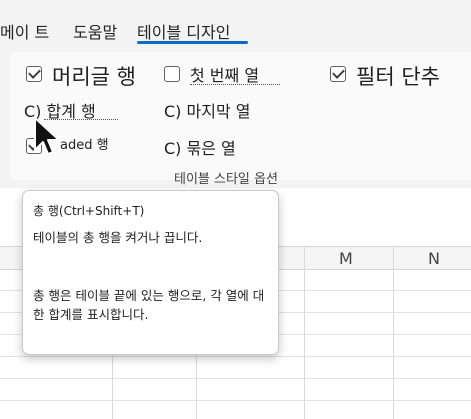 The width and height of the screenshot is (471, 419). I want to click on first-column-label: 첫 번째 열, so click(224, 74).